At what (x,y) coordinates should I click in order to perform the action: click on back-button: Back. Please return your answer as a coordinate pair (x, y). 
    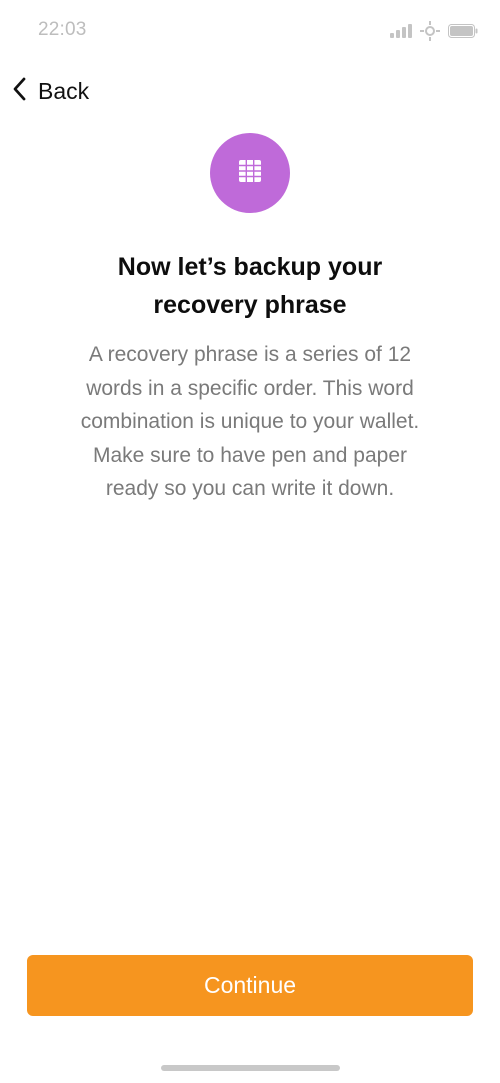
    Looking at the image, I should click on (49, 91).